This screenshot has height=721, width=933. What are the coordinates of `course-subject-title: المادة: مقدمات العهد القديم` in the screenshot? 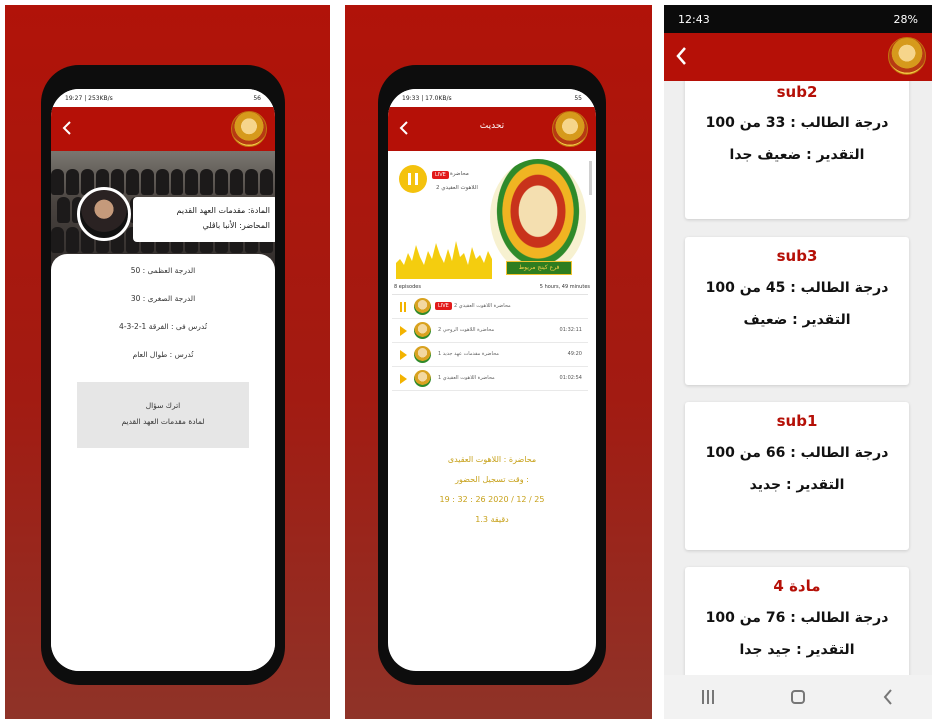 It's located at (223, 210).